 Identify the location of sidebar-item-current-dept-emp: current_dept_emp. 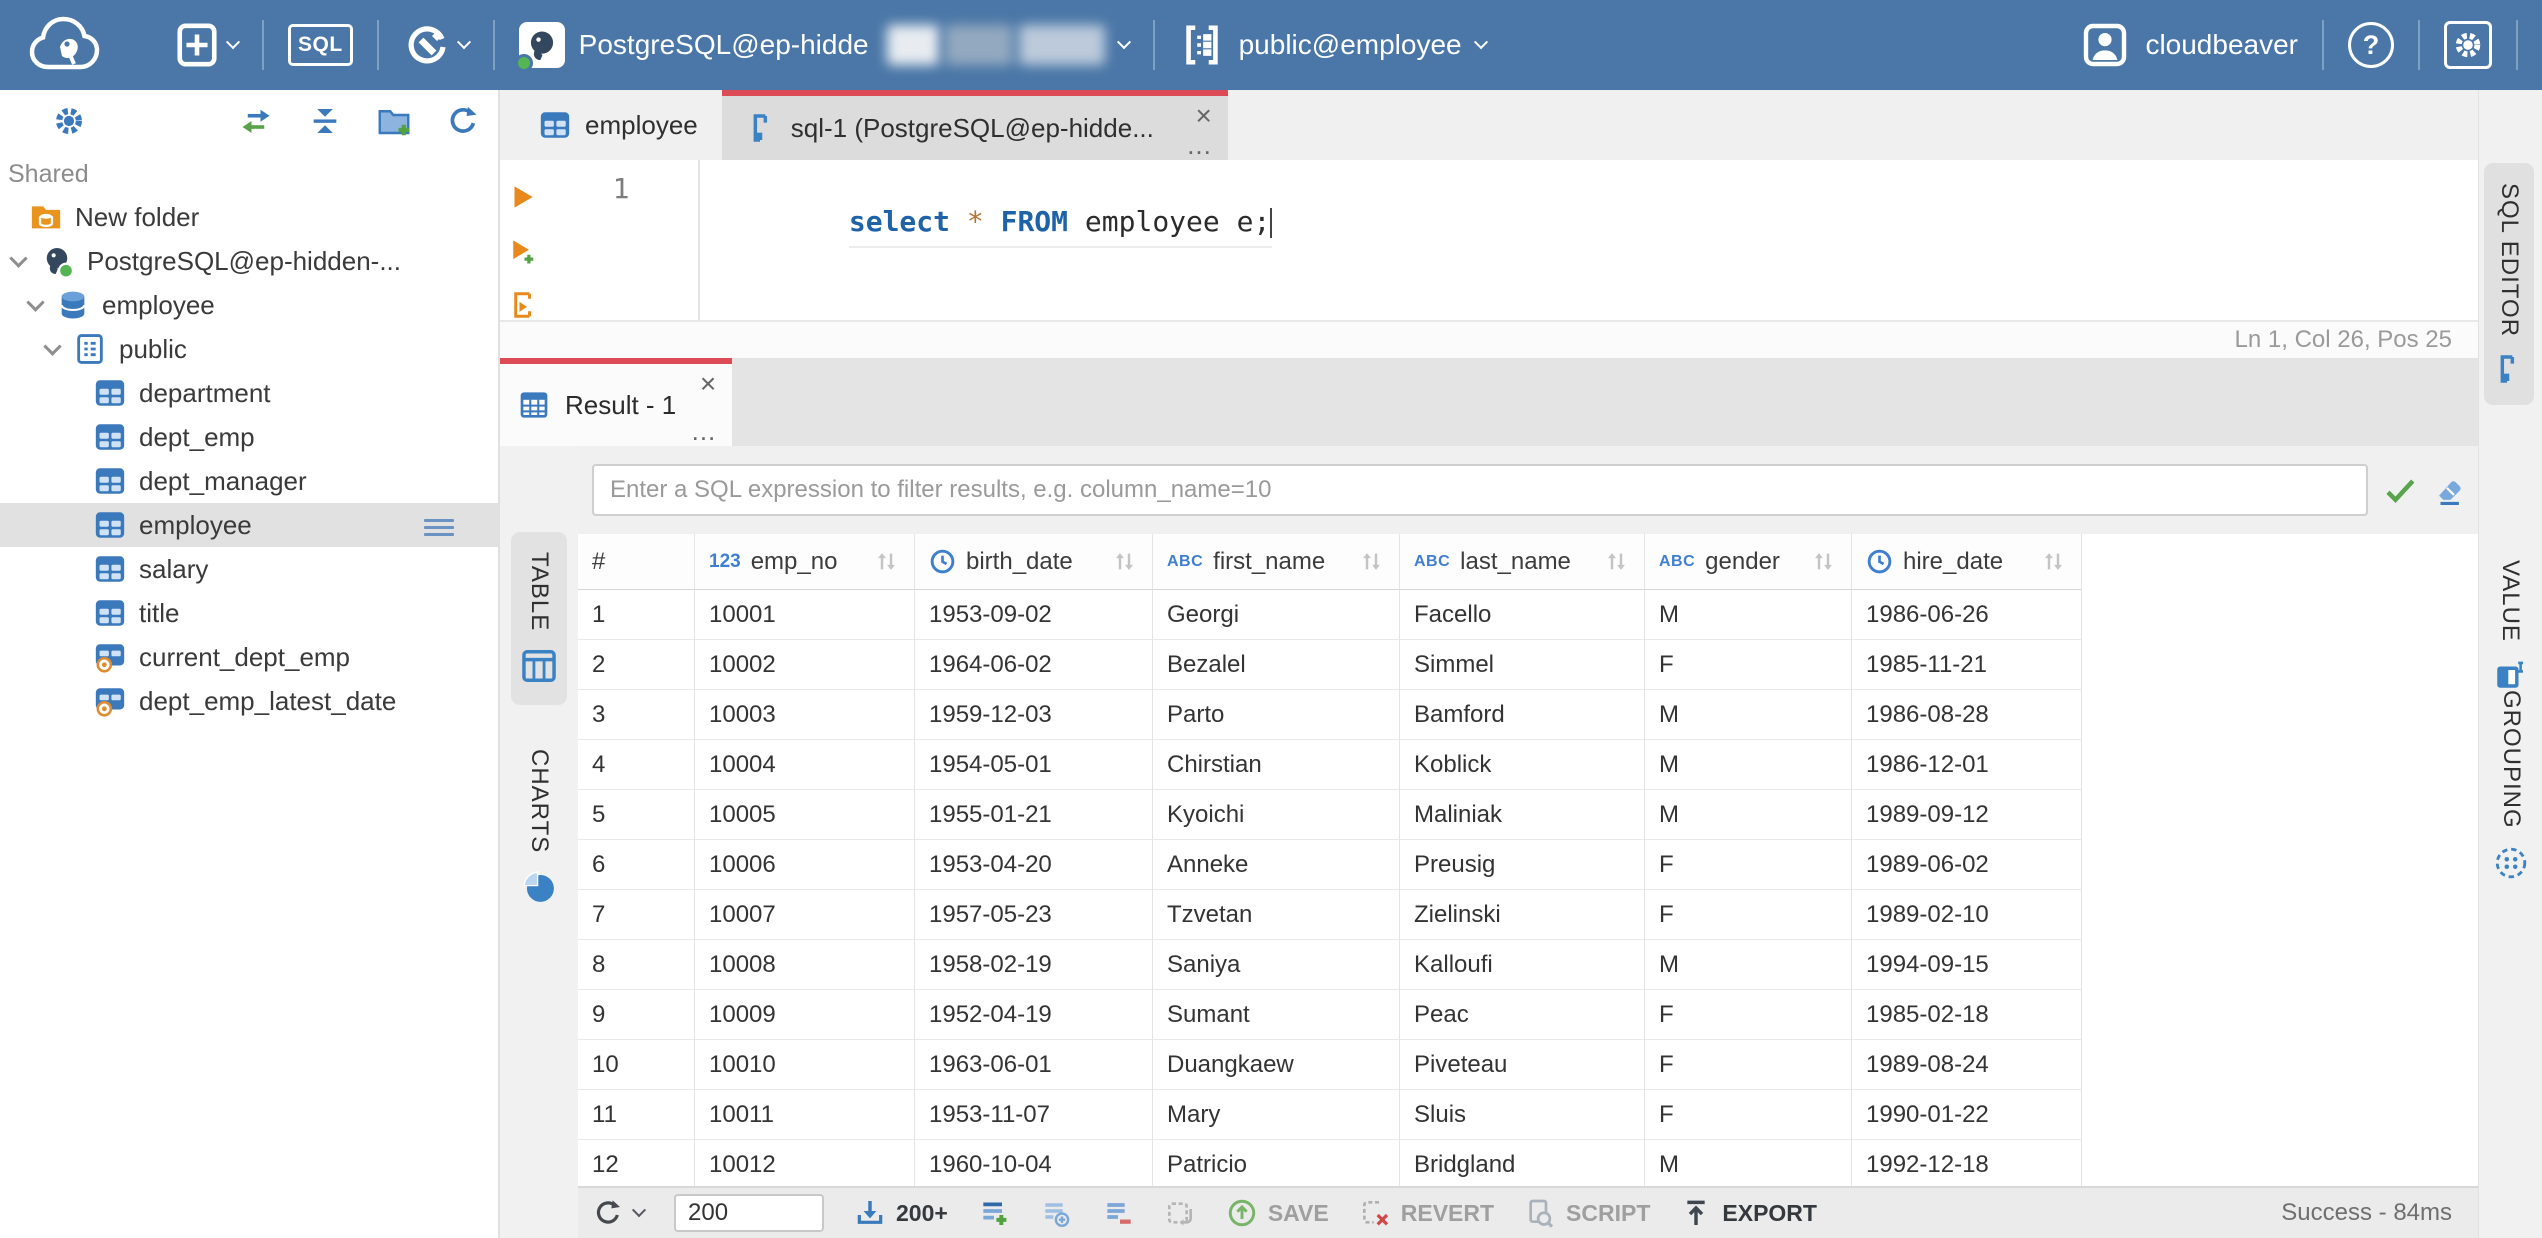
(249, 657).